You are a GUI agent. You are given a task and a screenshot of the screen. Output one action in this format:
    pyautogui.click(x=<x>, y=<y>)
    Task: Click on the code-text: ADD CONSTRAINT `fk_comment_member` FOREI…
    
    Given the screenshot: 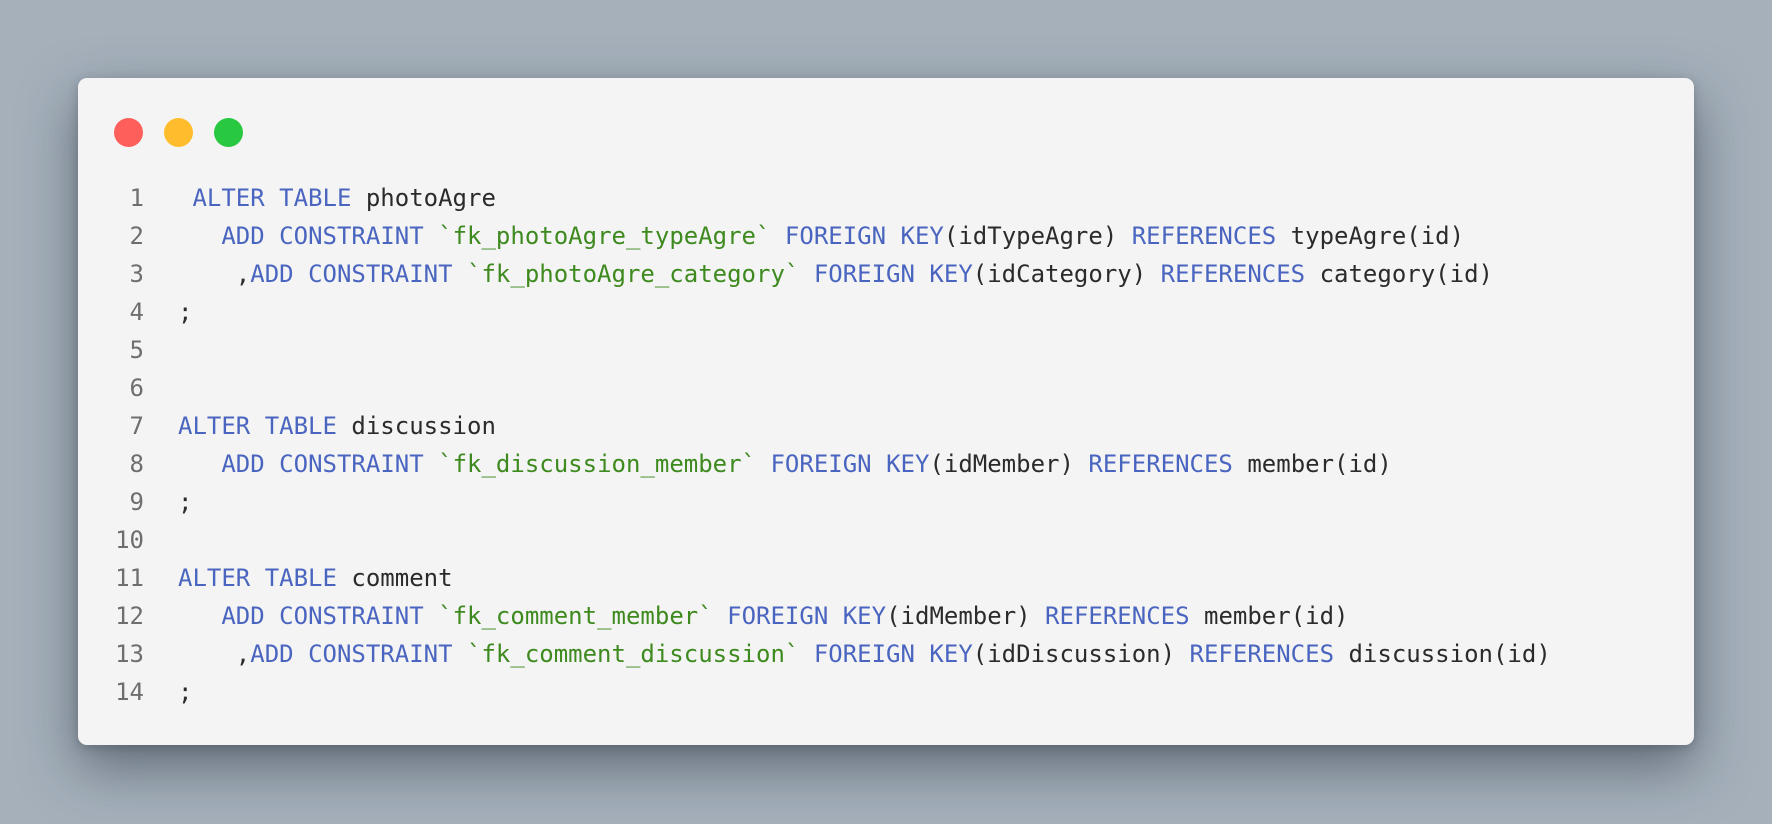 What is the action you would take?
    pyautogui.click(x=763, y=616)
    